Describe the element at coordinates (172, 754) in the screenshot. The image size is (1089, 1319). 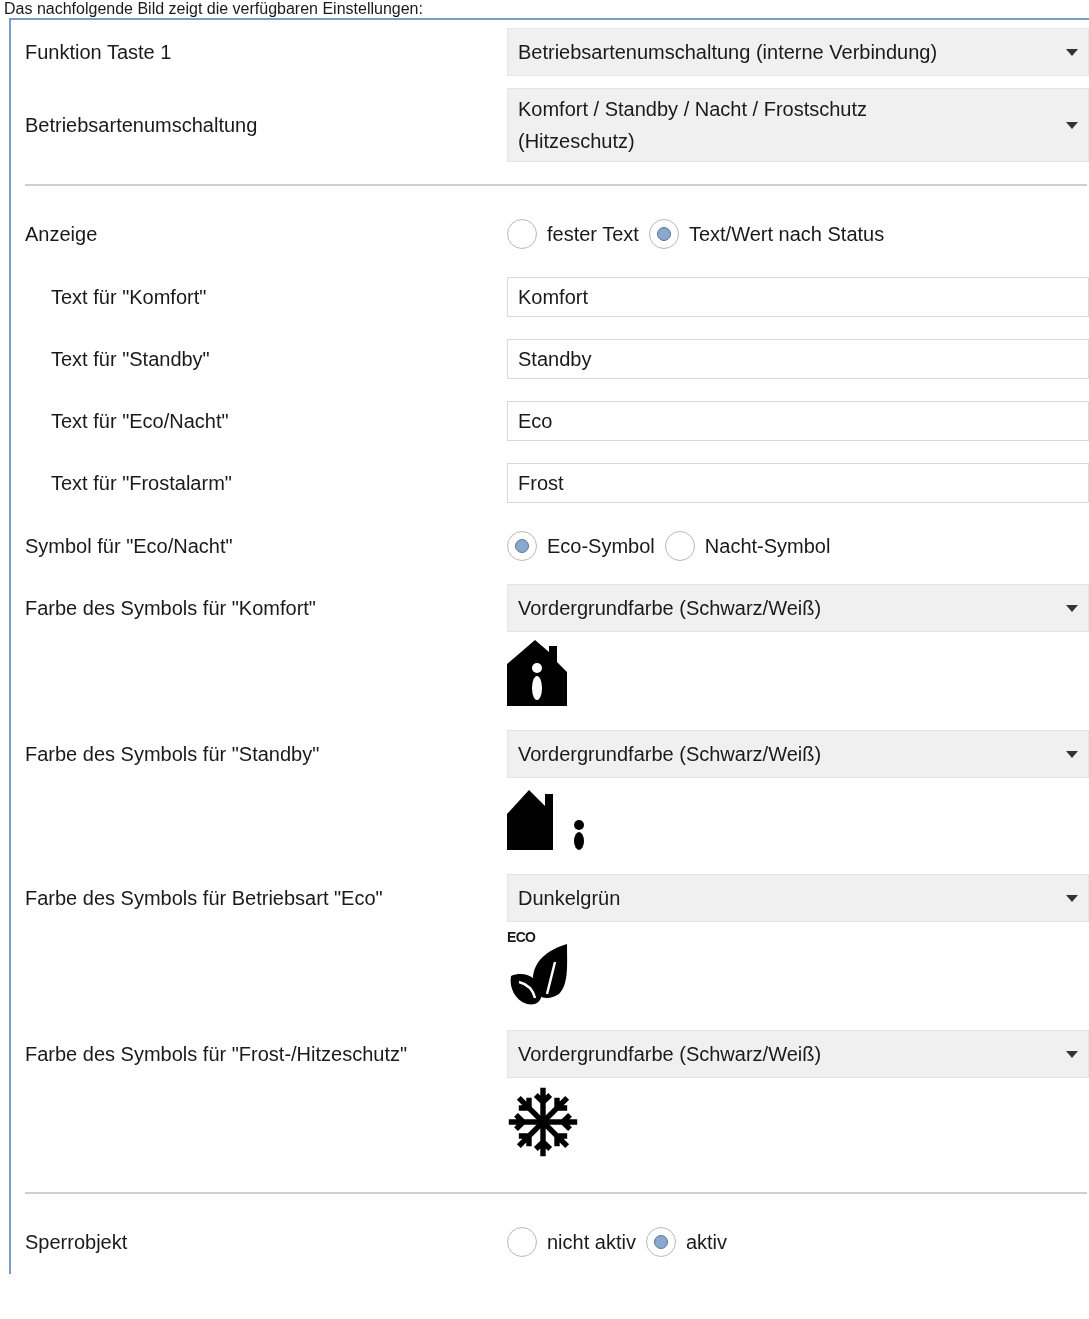
I see `setting-label: Farbe des Symbols für "Standby"` at that location.